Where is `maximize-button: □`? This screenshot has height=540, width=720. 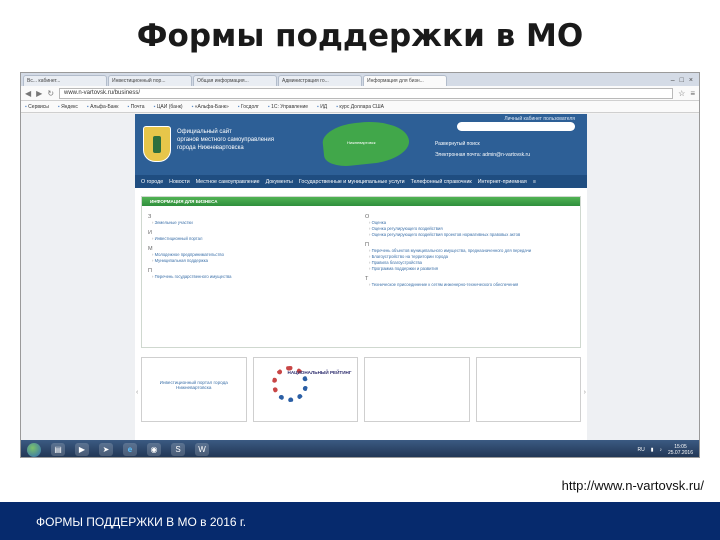
maximize-button: □ is located at coordinates (682, 80).